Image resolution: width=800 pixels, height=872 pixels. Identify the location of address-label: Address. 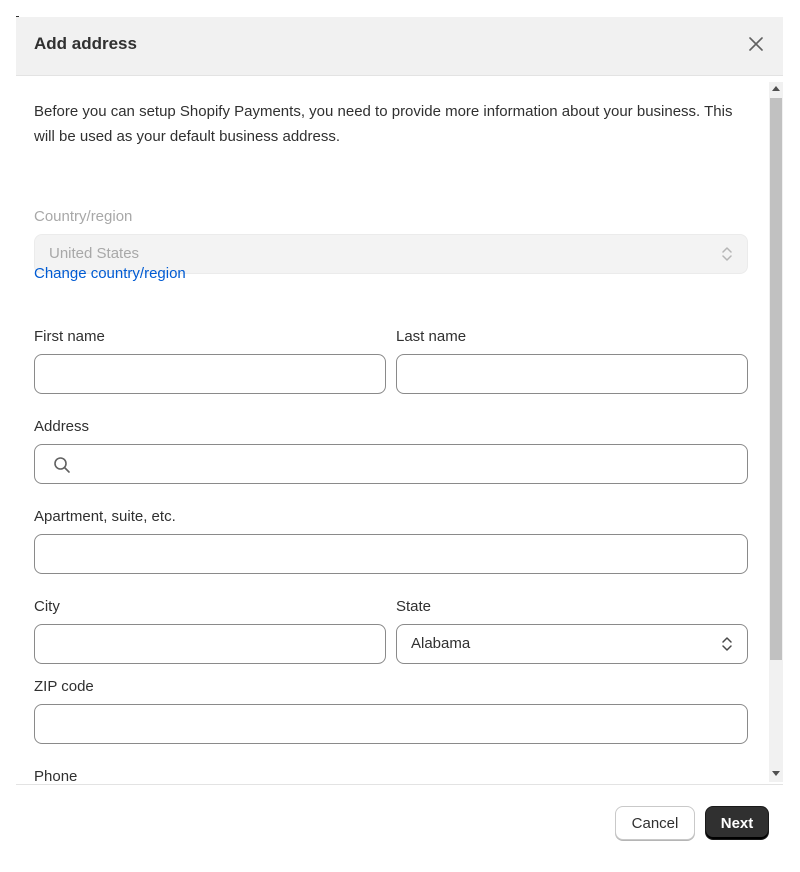
(62, 426).